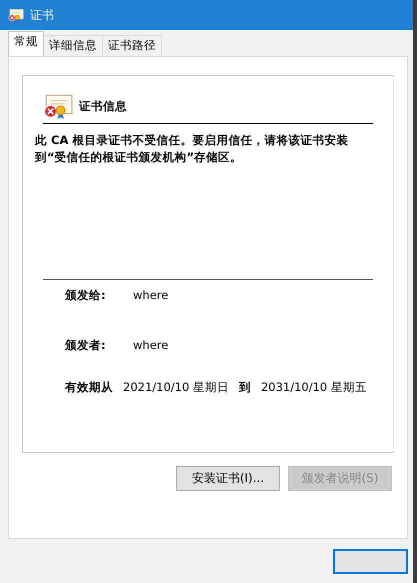 The image size is (417, 583). What do you see at coordinates (42, 15) in the screenshot?
I see `window-title: 证书` at bounding box center [42, 15].